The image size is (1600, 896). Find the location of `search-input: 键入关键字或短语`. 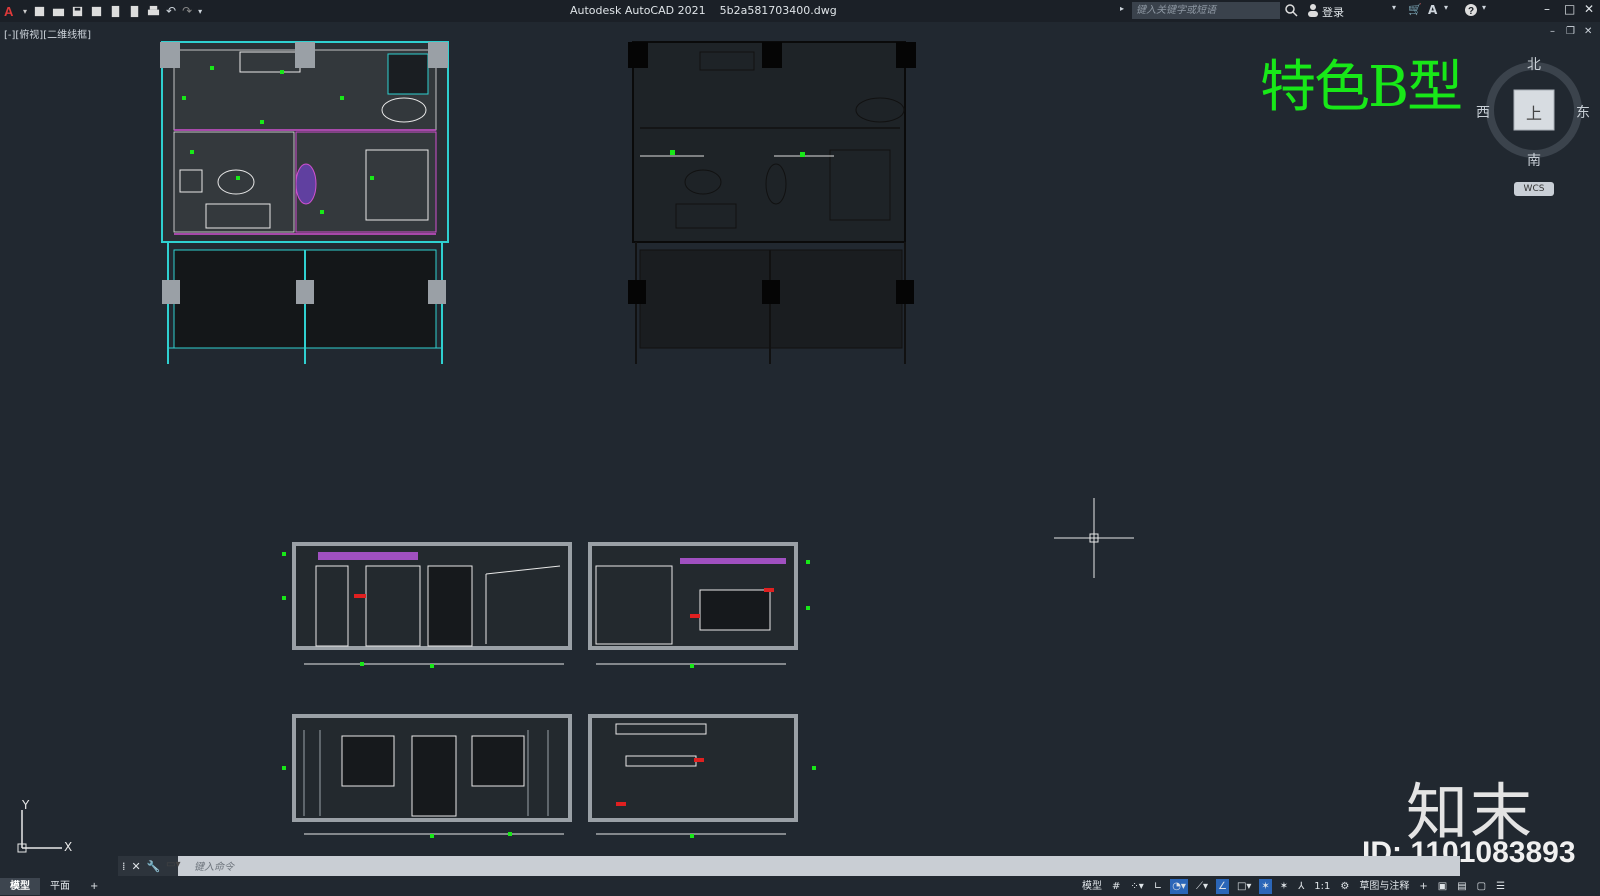

search-input: 键入关键字或短语 is located at coordinates (1206, 10).